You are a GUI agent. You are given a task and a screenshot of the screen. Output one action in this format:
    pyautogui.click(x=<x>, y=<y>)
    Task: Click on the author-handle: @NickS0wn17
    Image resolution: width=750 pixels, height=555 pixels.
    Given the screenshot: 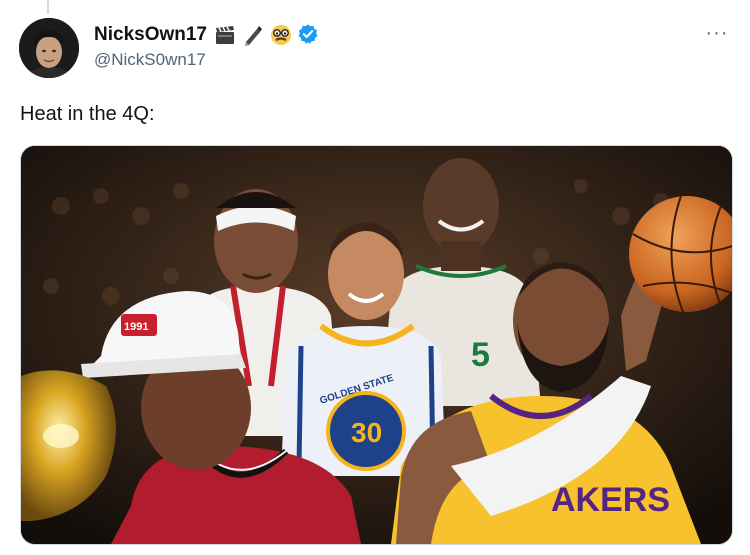 What is the action you would take?
    pyautogui.click(x=150, y=60)
    